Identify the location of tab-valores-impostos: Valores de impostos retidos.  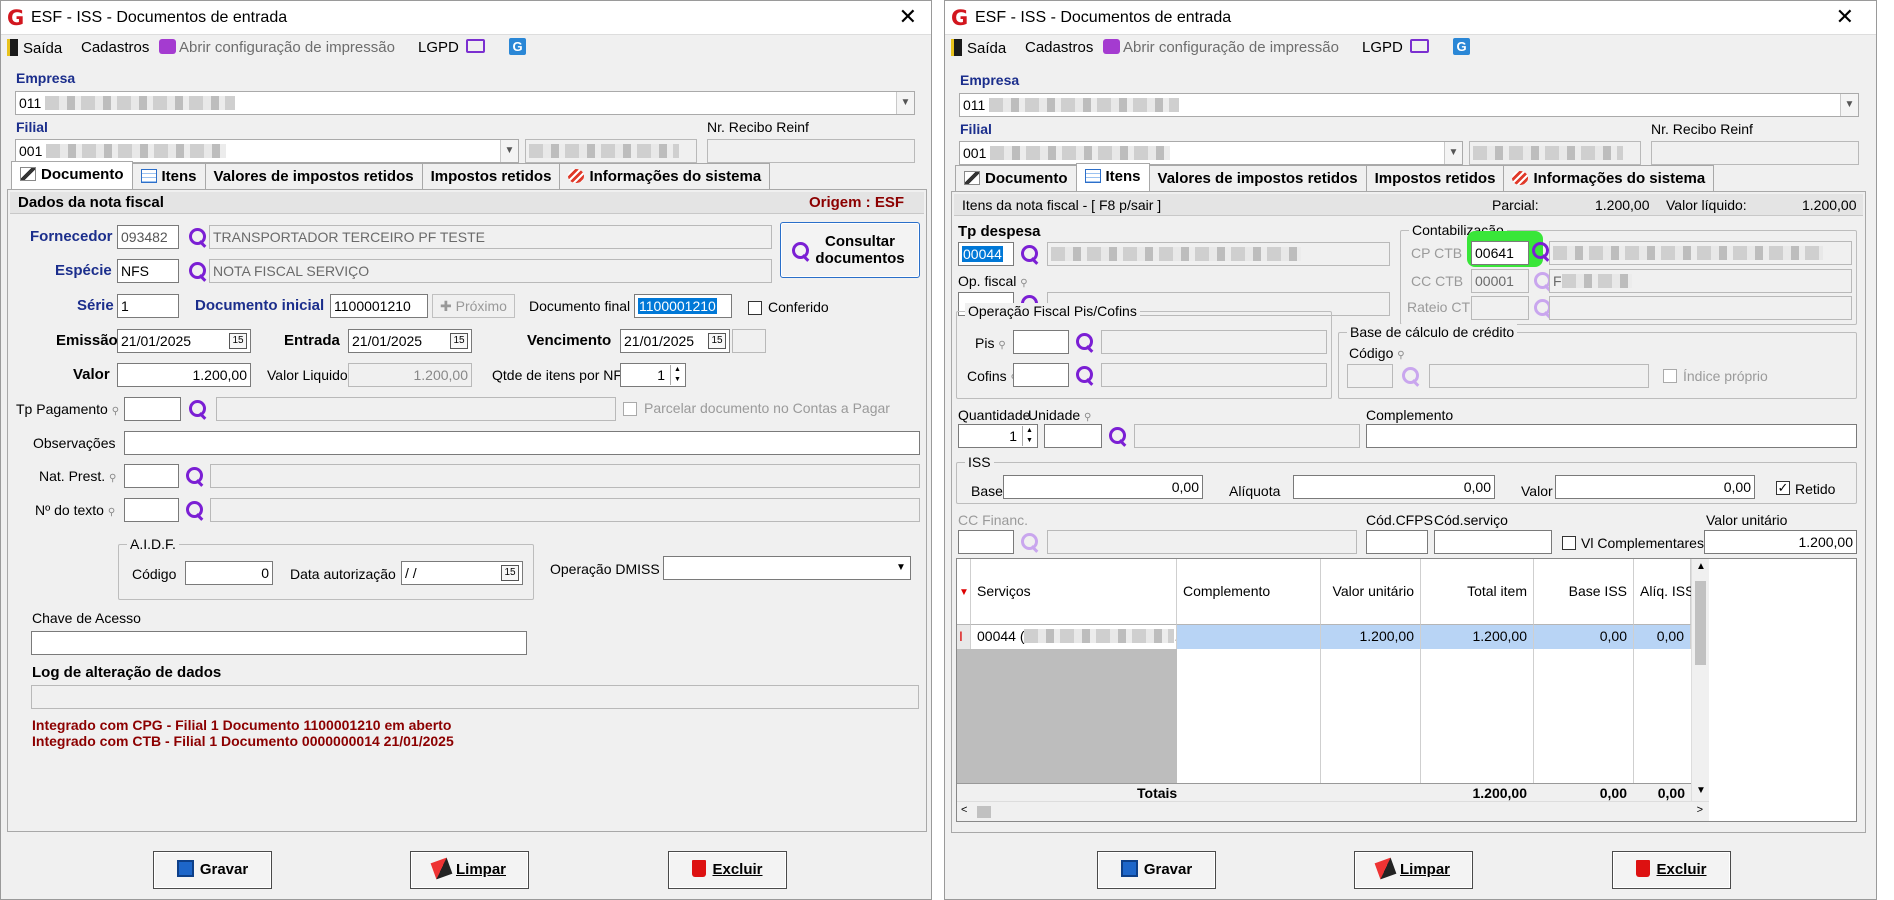
(313, 176).